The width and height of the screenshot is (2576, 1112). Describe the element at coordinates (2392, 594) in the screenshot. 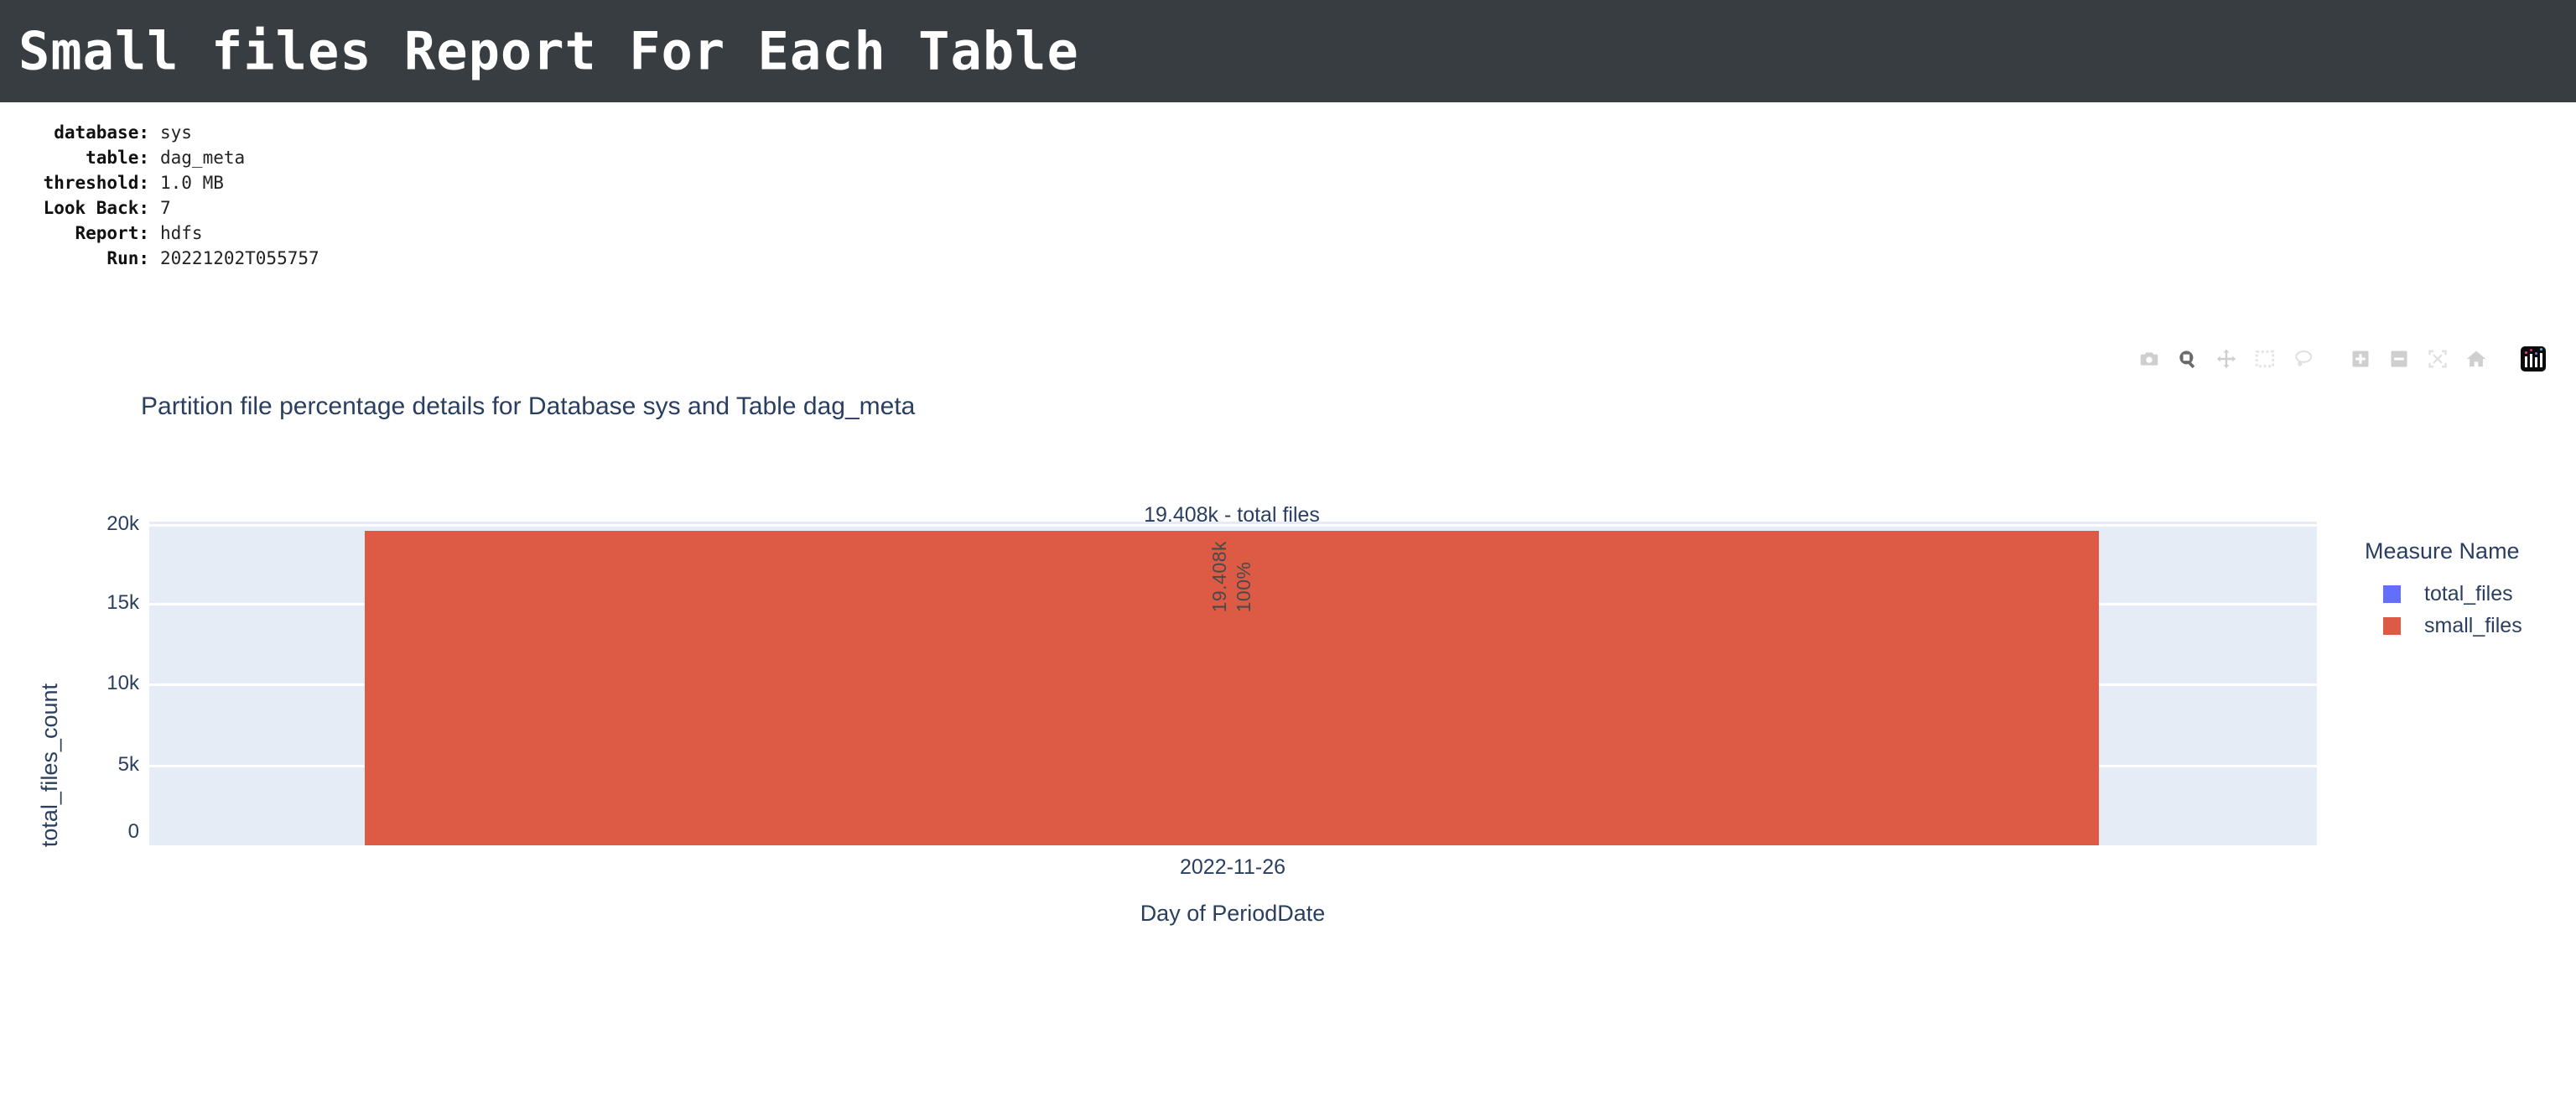

I see `legend-swatch-total-files` at that location.